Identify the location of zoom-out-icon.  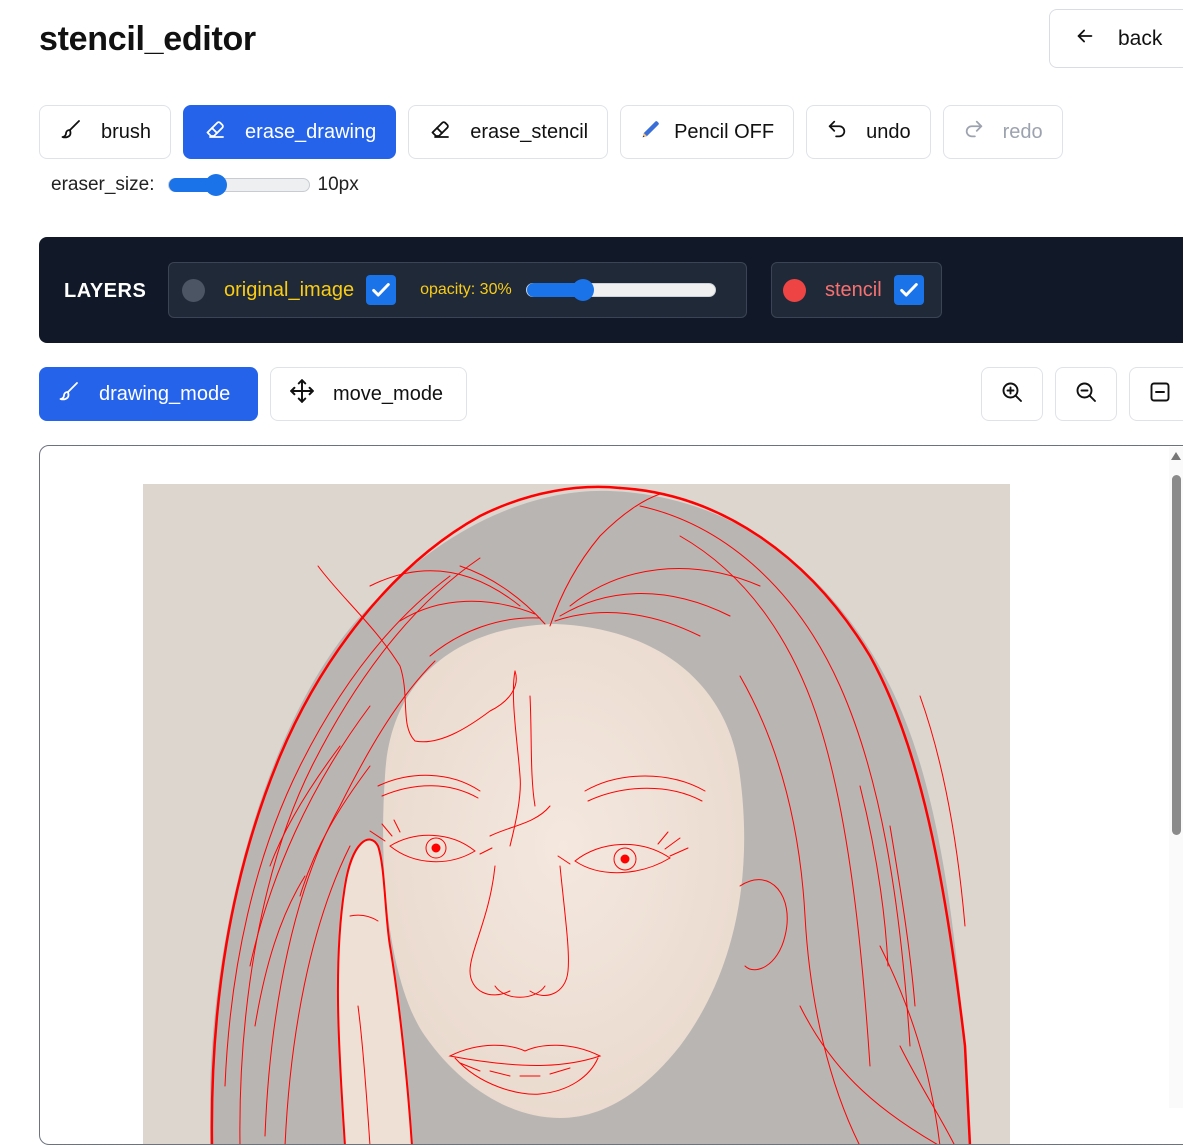
(1086, 394).